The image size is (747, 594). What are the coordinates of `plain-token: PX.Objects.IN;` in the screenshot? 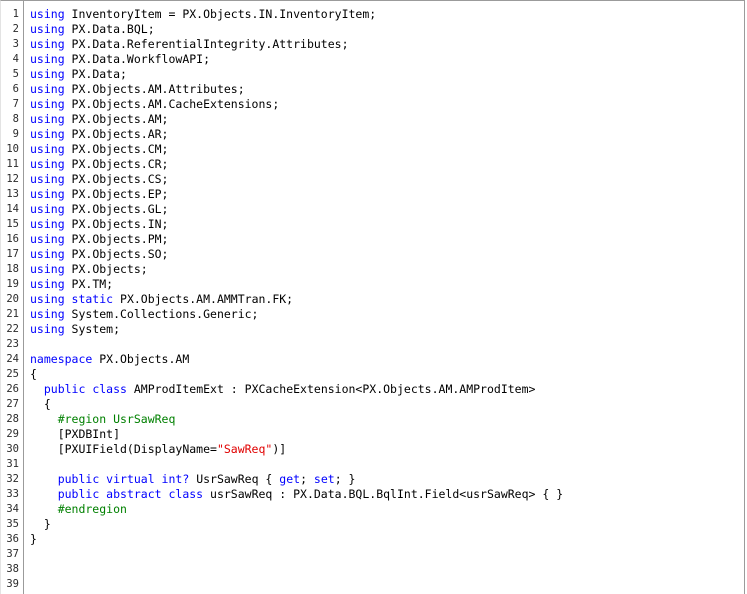 It's located at (116, 224).